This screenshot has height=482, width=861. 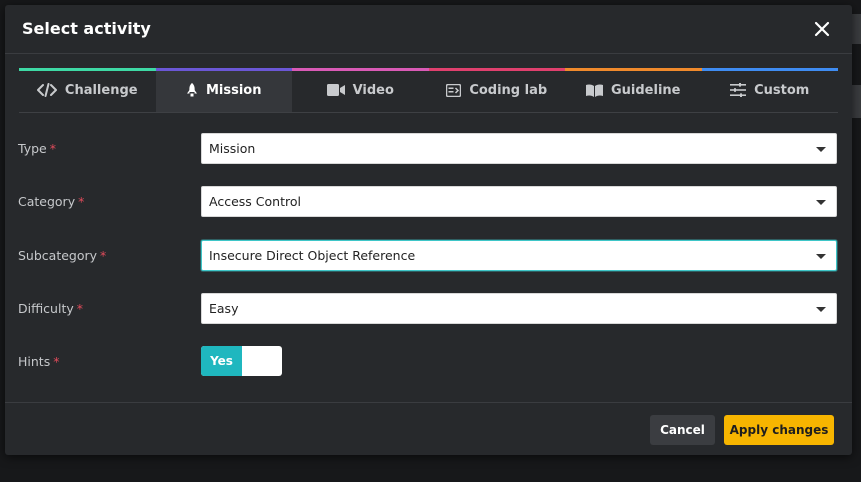 What do you see at coordinates (46, 308) in the screenshot?
I see `difficulty-label-text: Difficulty` at bounding box center [46, 308].